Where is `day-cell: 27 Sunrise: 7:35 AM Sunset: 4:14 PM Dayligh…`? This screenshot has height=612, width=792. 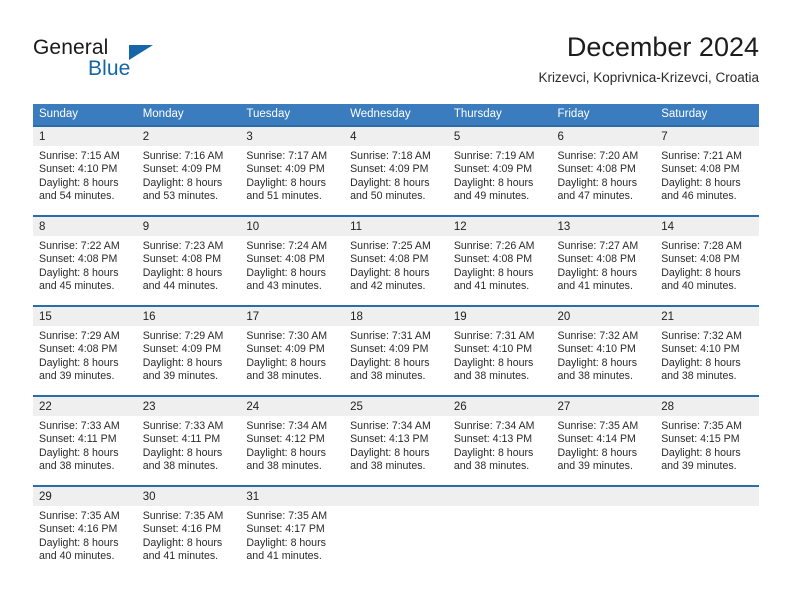 day-cell: 27 Sunrise: 7:35 AM Sunset: 4:14 PM Dayligh… is located at coordinates (603, 440).